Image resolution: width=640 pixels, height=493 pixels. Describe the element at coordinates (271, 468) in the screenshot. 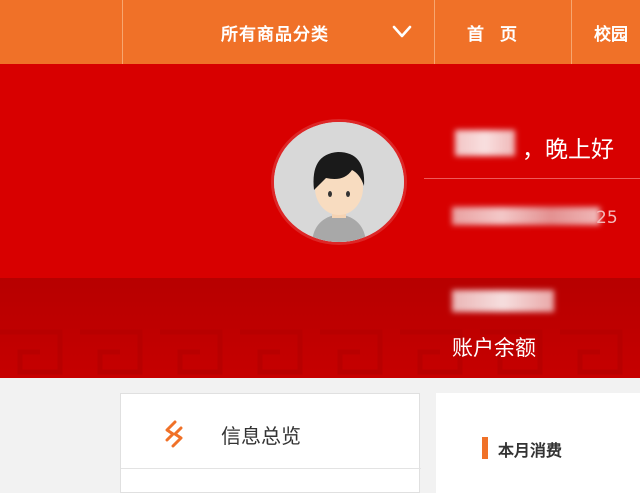

I see `sidebar-divider` at that location.